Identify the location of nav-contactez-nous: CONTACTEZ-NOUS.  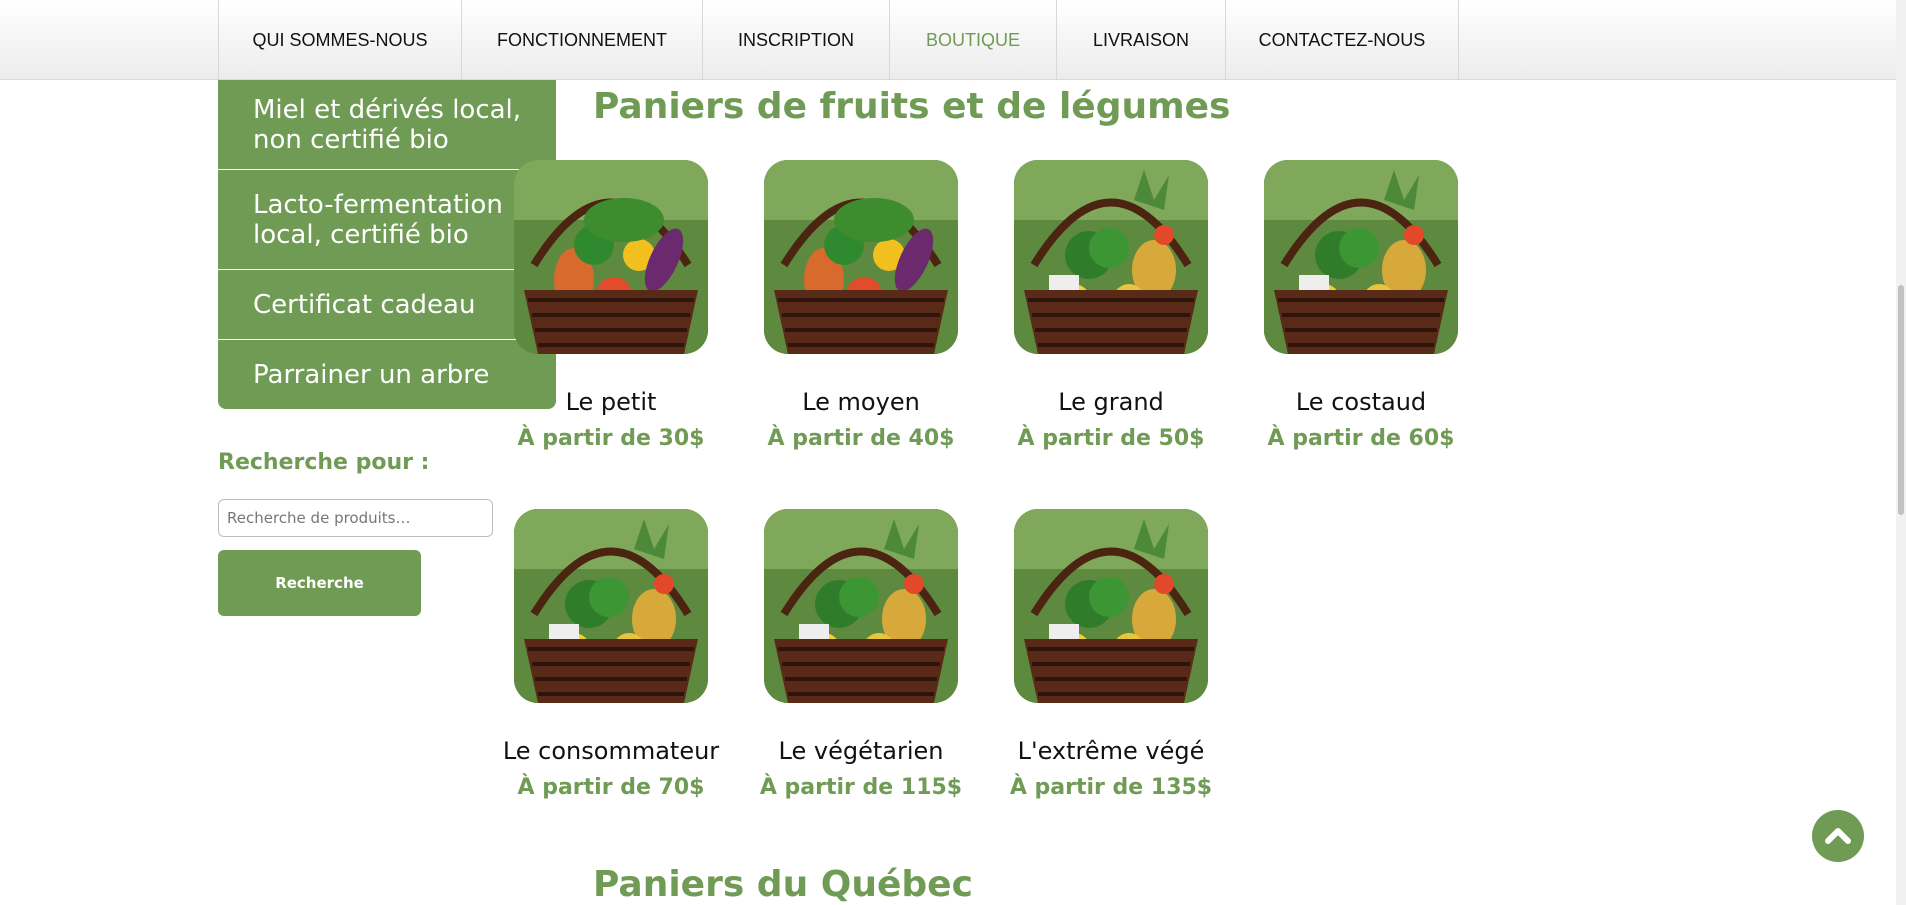
(1342, 40).